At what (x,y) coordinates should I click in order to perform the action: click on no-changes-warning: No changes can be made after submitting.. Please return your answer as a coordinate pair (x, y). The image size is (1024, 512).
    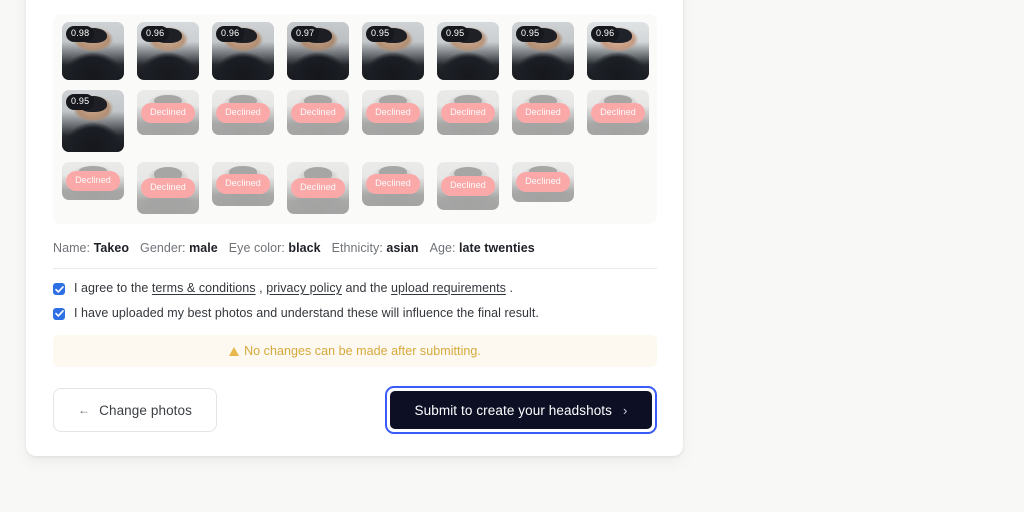
    Looking at the image, I should click on (355, 351).